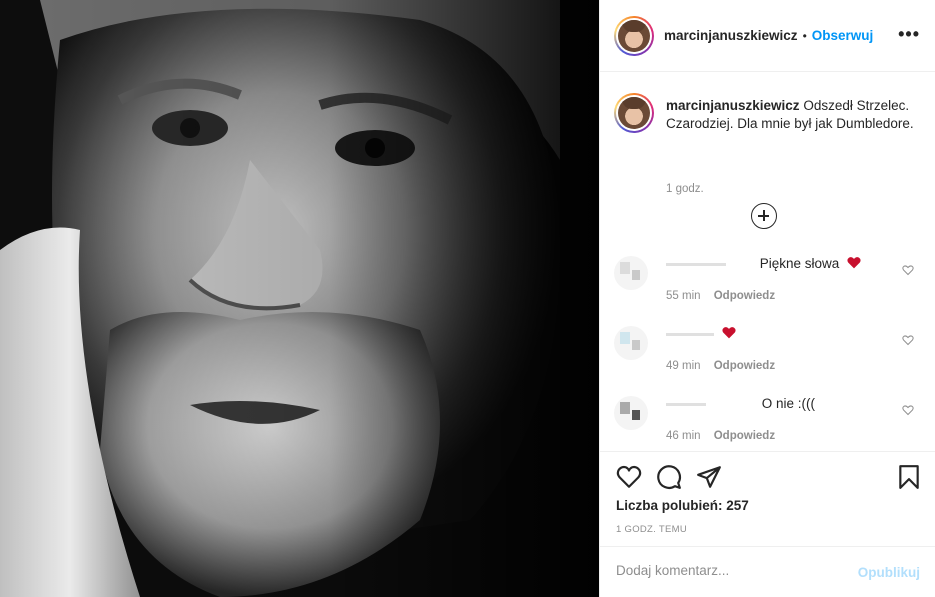 The image size is (935, 597). Describe the element at coordinates (634, 113) in the screenshot. I see `caption-avatar` at that location.